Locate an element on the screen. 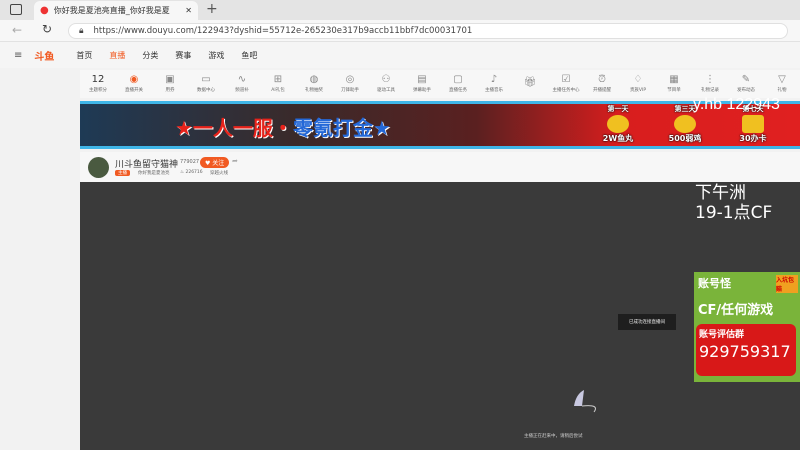 Image resolution: width=800 pixels, height=450 pixels. toolbar-item: ⏰︎ 开播提醒 is located at coordinates (602, 84).